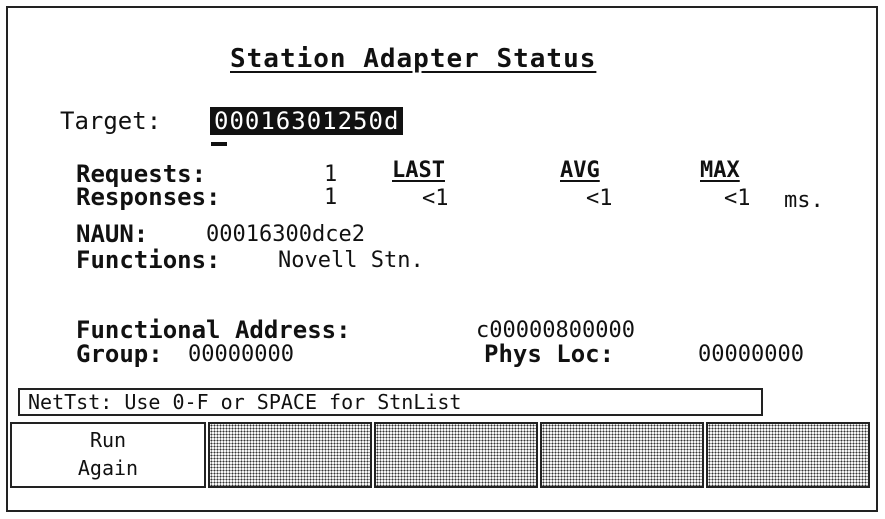 The image size is (885, 519). I want to click on status-line: NetTst: Use 0-F or SPACE for StnList, so click(390, 402).